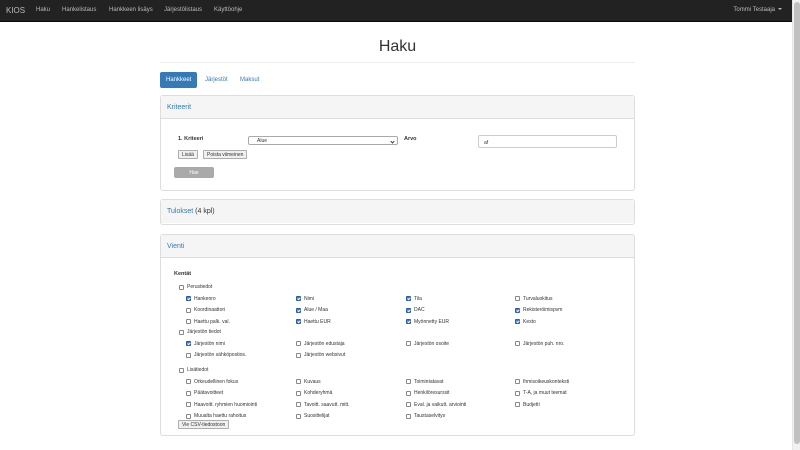  I want to click on checkbox-label: Järjestön websivut, so click(325, 355).